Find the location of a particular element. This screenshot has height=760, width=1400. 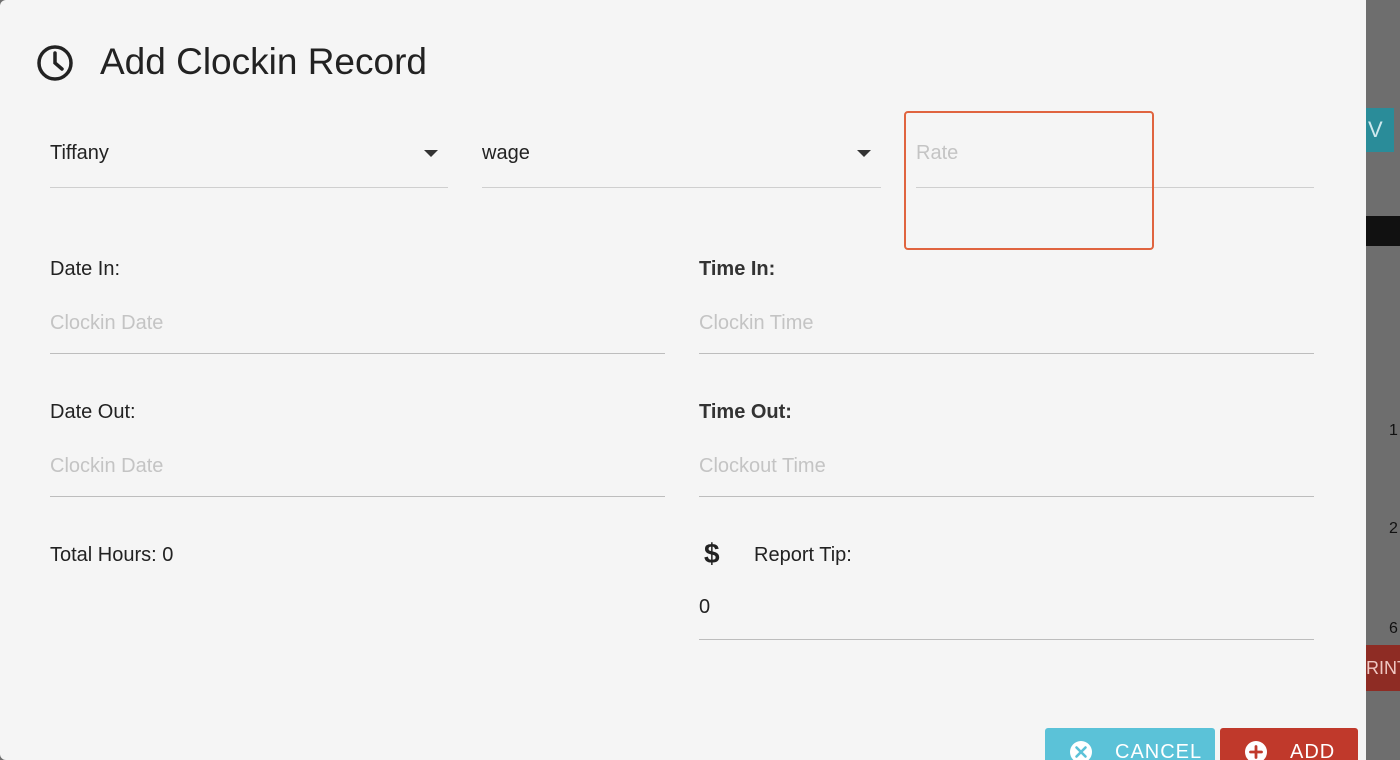

add-button-label: ADD is located at coordinates (1313, 750).